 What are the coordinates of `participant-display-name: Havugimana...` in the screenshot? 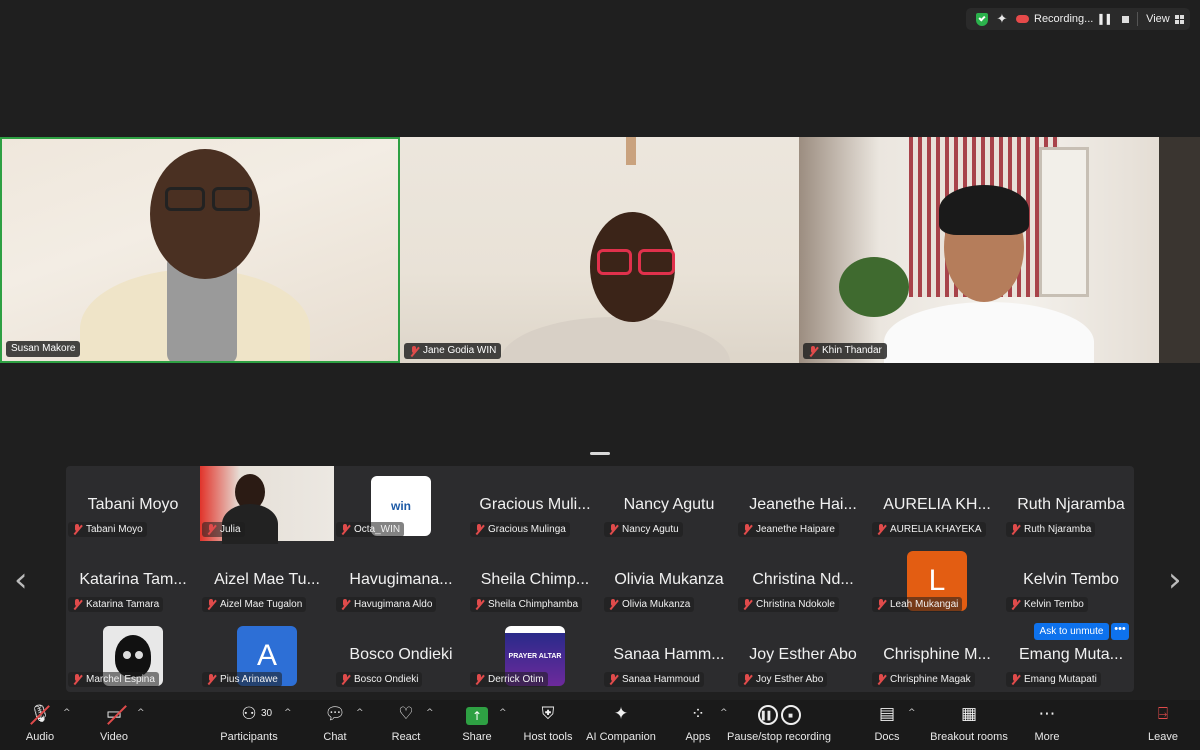 It's located at (401, 579).